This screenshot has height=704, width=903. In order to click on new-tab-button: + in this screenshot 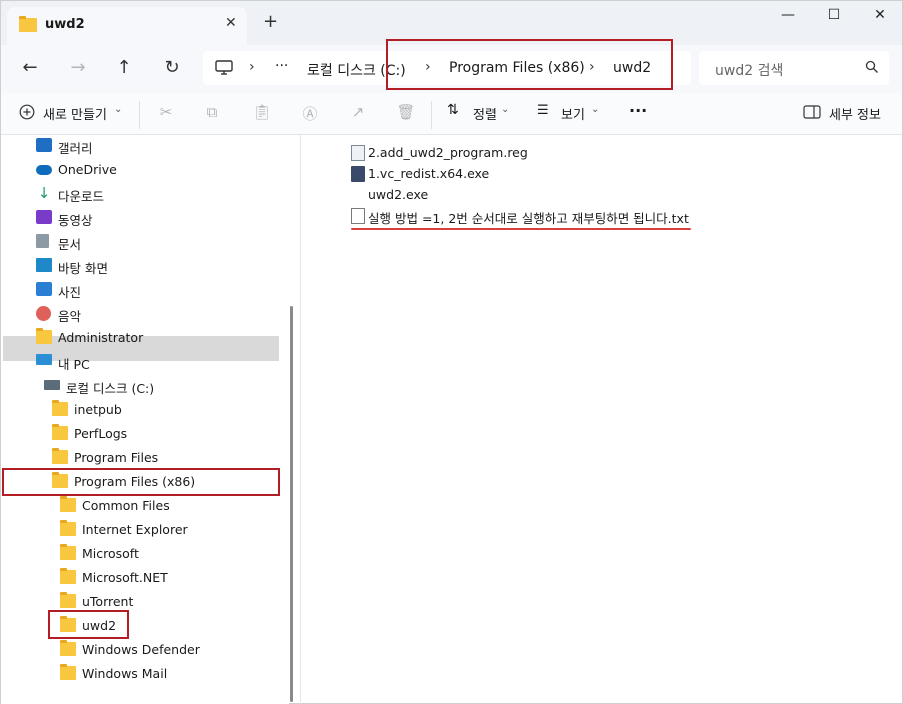, I will do `click(270, 22)`.